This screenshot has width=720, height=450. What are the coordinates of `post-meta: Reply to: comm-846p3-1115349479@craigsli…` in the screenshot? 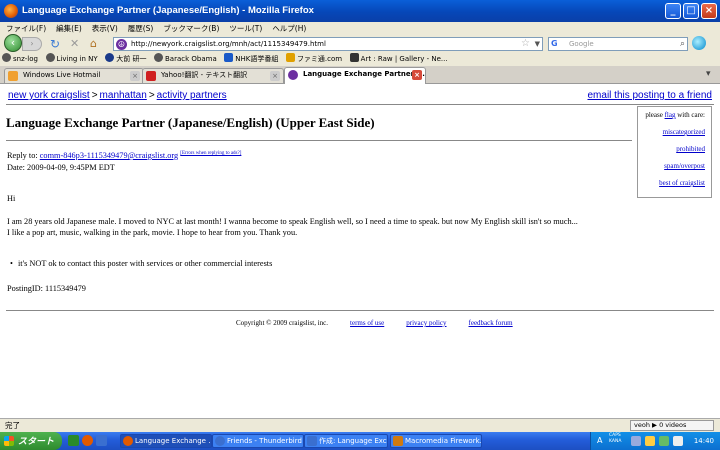 It's located at (124, 161).